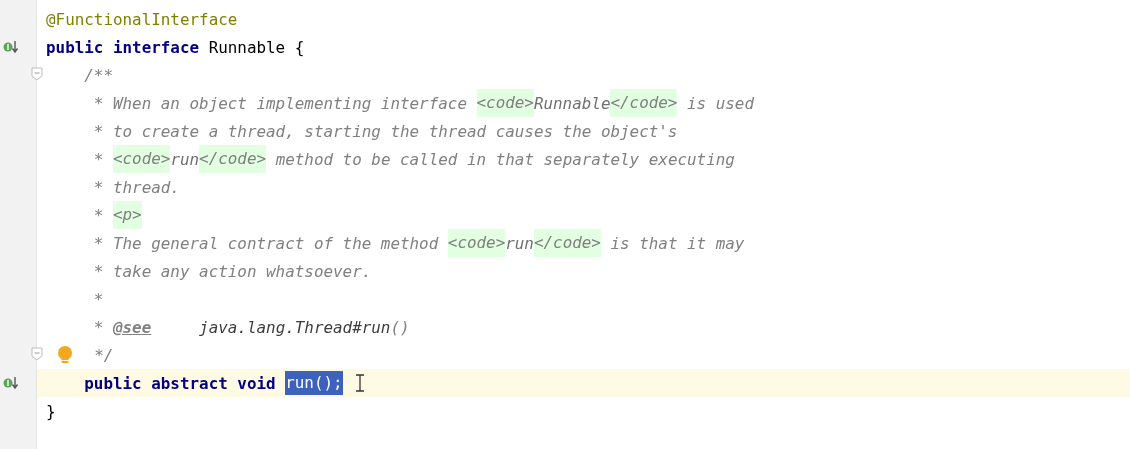 The height and width of the screenshot is (449, 1130). What do you see at coordinates (98, 299) in the screenshot?
I see `code-line: *` at bounding box center [98, 299].